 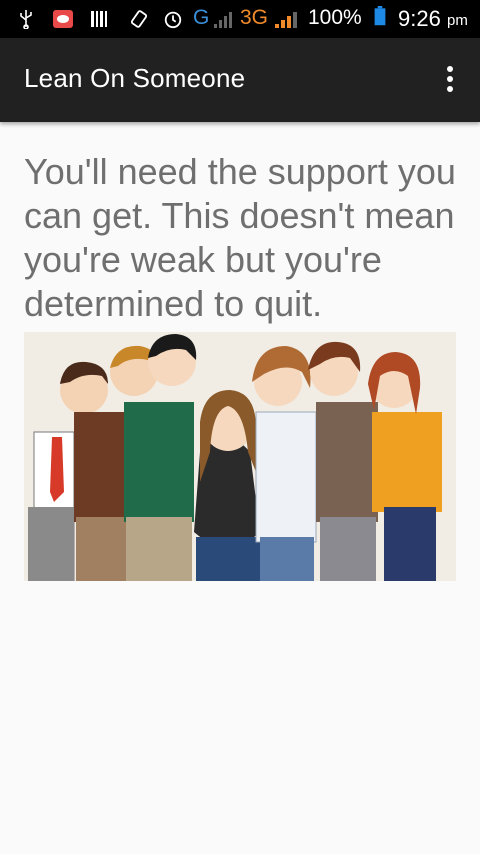 I want to click on clock: 9:26, so click(x=419, y=18).